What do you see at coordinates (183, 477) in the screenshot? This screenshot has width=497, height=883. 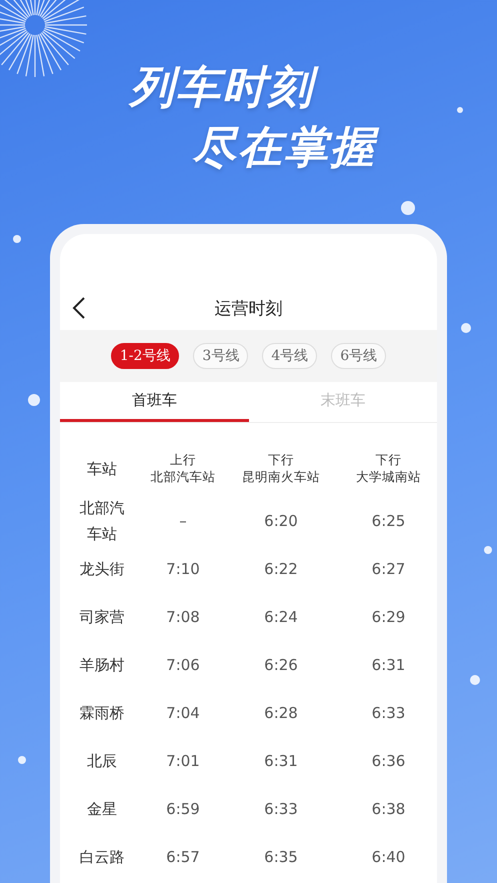 I see `column-header: 北部汽车站` at bounding box center [183, 477].